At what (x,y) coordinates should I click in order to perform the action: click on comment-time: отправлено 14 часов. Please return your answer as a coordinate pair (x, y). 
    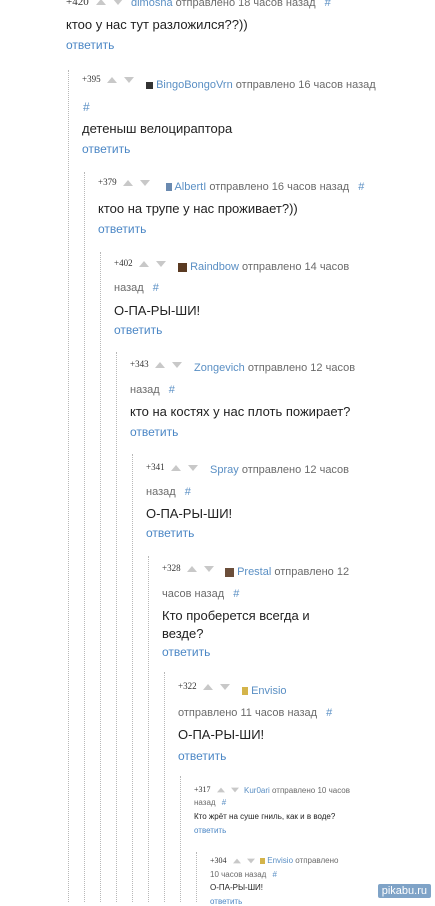
    Looking at the image, I should click on (296, 267).